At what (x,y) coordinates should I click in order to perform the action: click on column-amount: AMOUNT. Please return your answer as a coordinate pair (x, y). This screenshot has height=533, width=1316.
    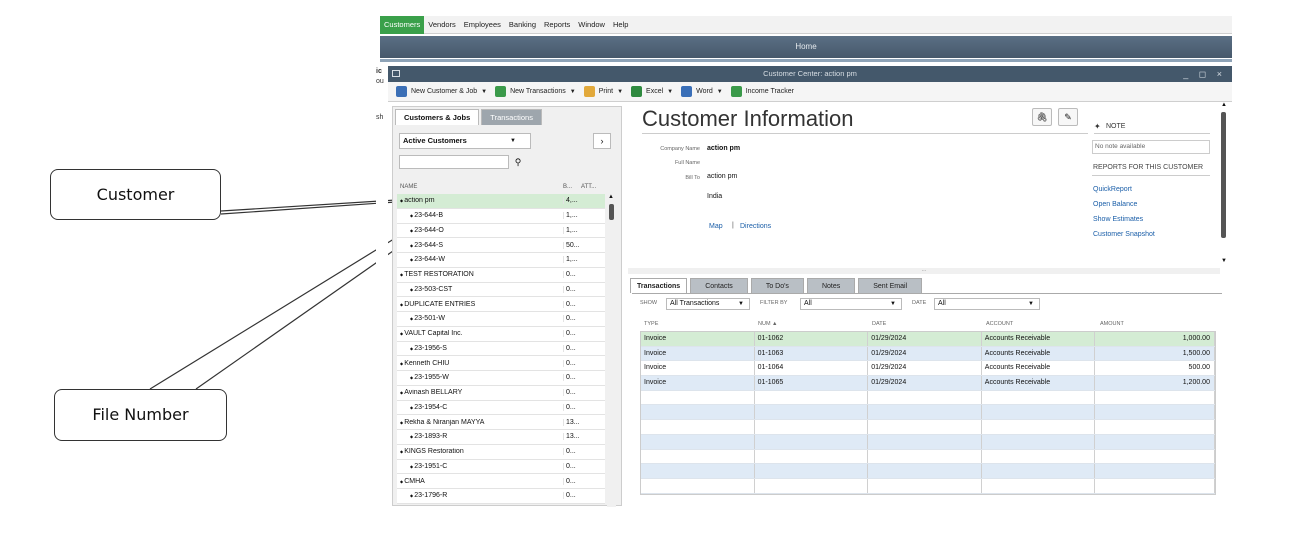
    Looking at the image, I should click on (1153, 324).